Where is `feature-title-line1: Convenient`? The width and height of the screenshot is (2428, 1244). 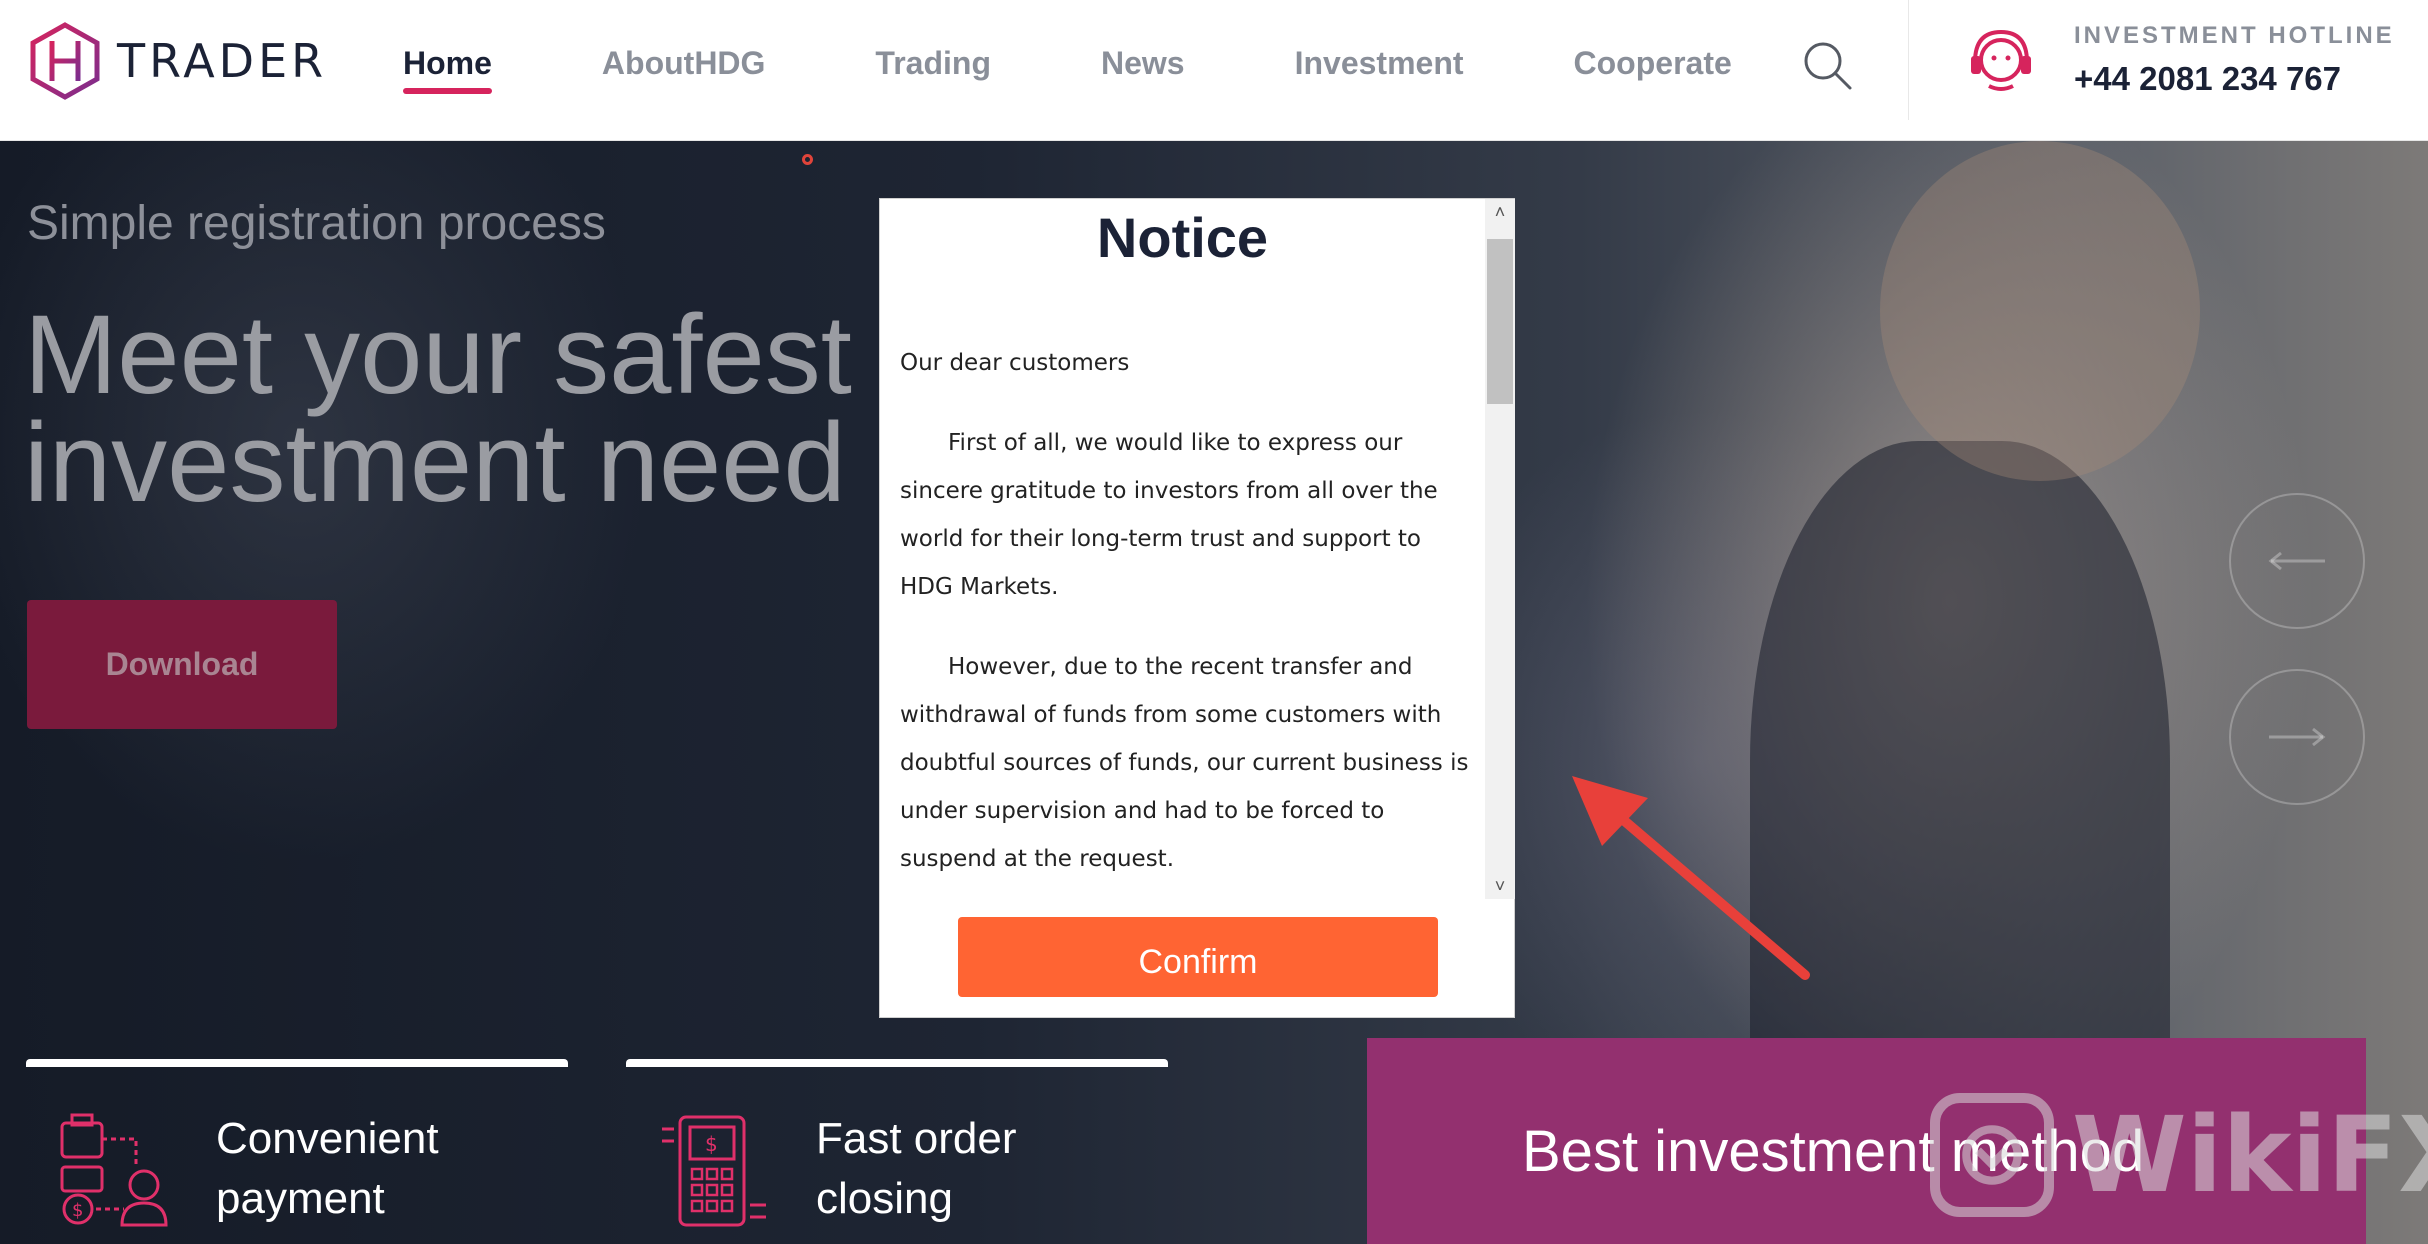 feature-title-line1: Convenient is located at coordinates (327, 1138).